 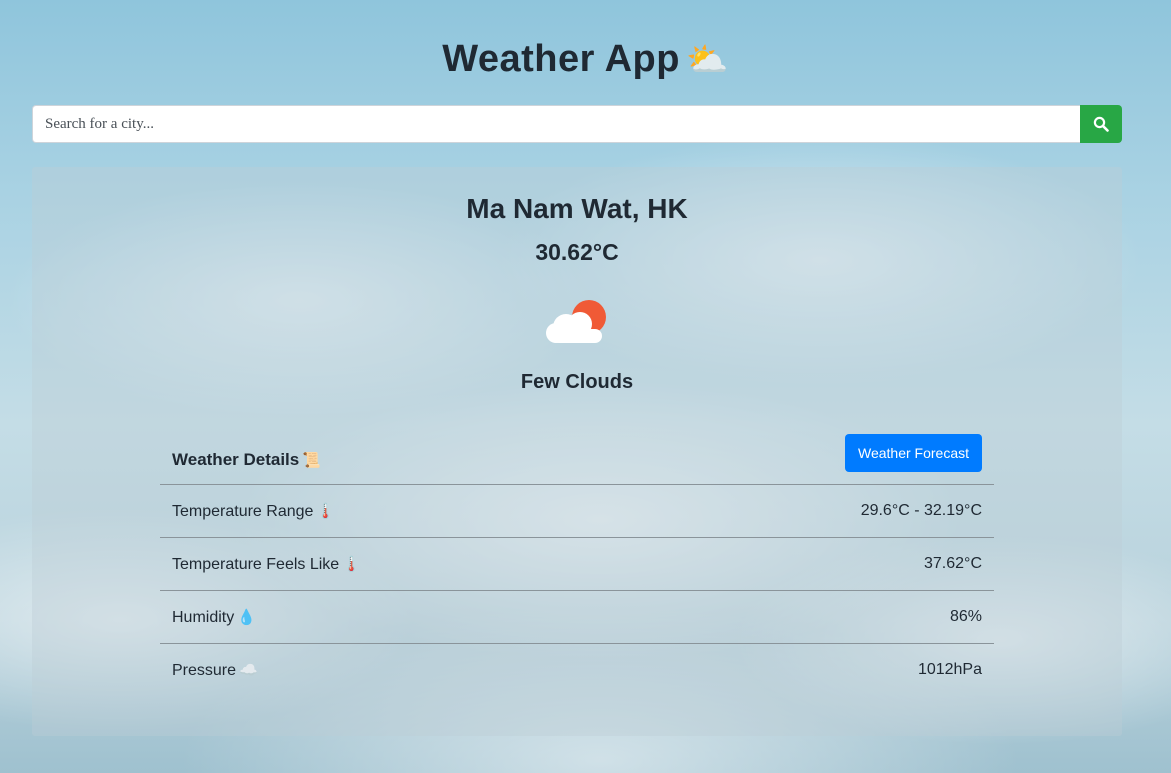 I want to click on row-label: Temperature Feels Like 🌡️, so click(x=266, y=564).